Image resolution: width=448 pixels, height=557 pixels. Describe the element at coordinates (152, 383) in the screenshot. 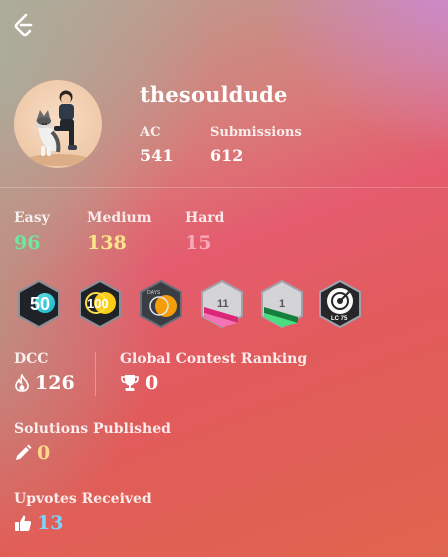

I see `contest-ranking-value: 0` at that location.